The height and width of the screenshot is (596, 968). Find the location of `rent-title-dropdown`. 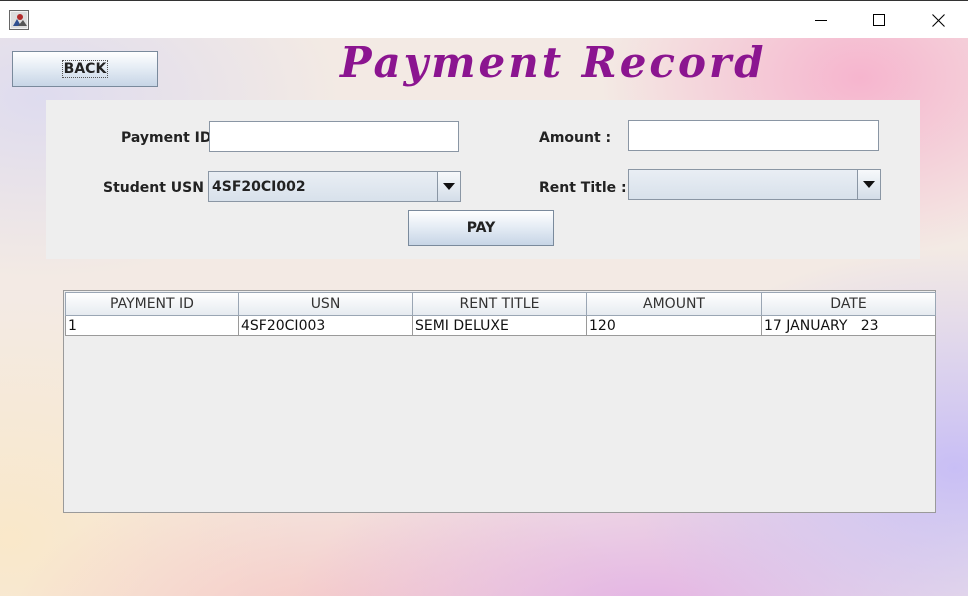

rent-title-dropdown is located at coordinates (754, 184).